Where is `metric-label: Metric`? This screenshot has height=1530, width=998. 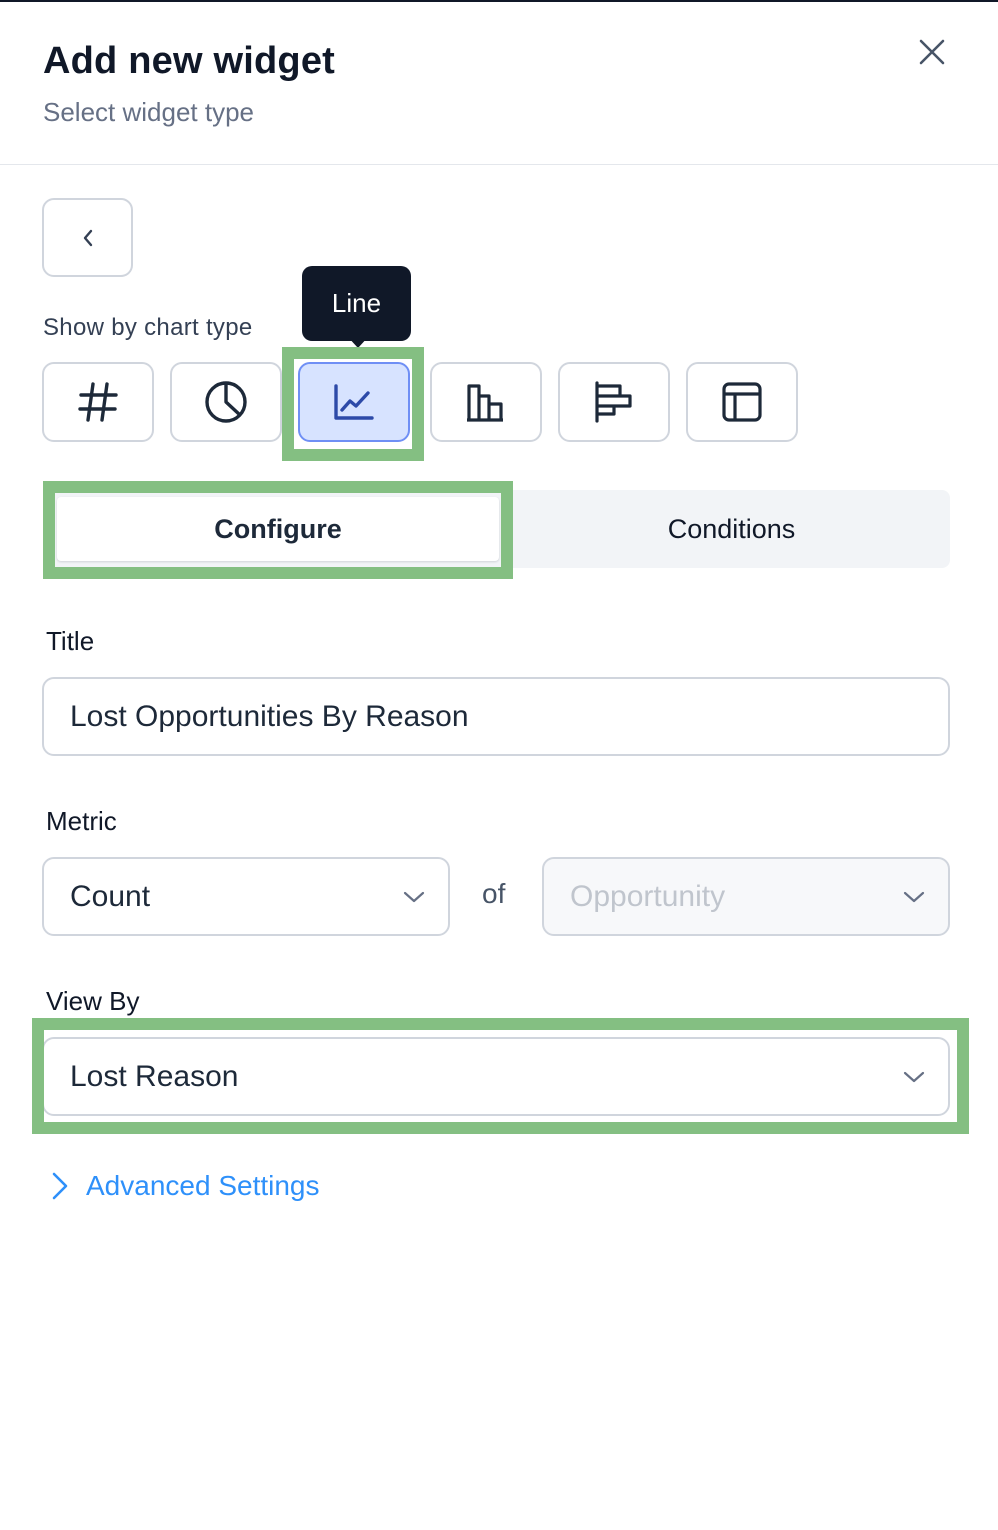
metric-label: Metric is located at coordinates (81, 821).